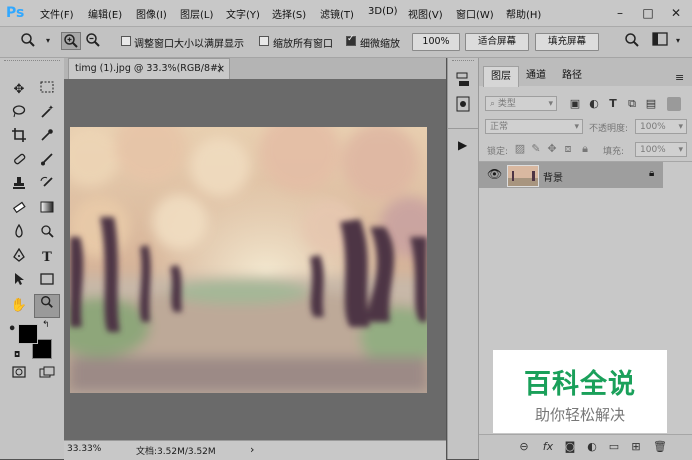 This screenshot has height=460, width=692. What do you see at coordinates (679, 77) in the screenshot?
I see `panel-menu-icon: ≡` at bounding box center [679, 77].